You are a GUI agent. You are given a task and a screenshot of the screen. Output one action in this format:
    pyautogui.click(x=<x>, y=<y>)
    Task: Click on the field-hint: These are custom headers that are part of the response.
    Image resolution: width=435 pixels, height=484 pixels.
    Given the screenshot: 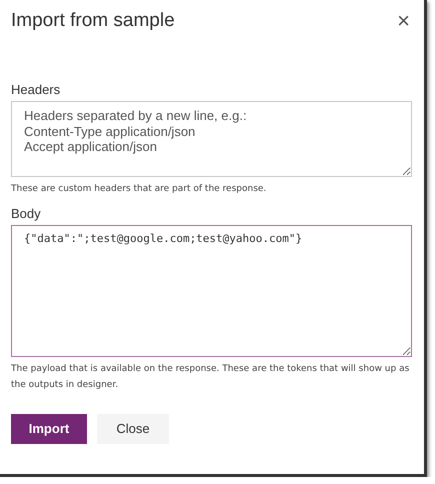 What is the action you would take?
    pyautogui.click(x=139, y=189)
    